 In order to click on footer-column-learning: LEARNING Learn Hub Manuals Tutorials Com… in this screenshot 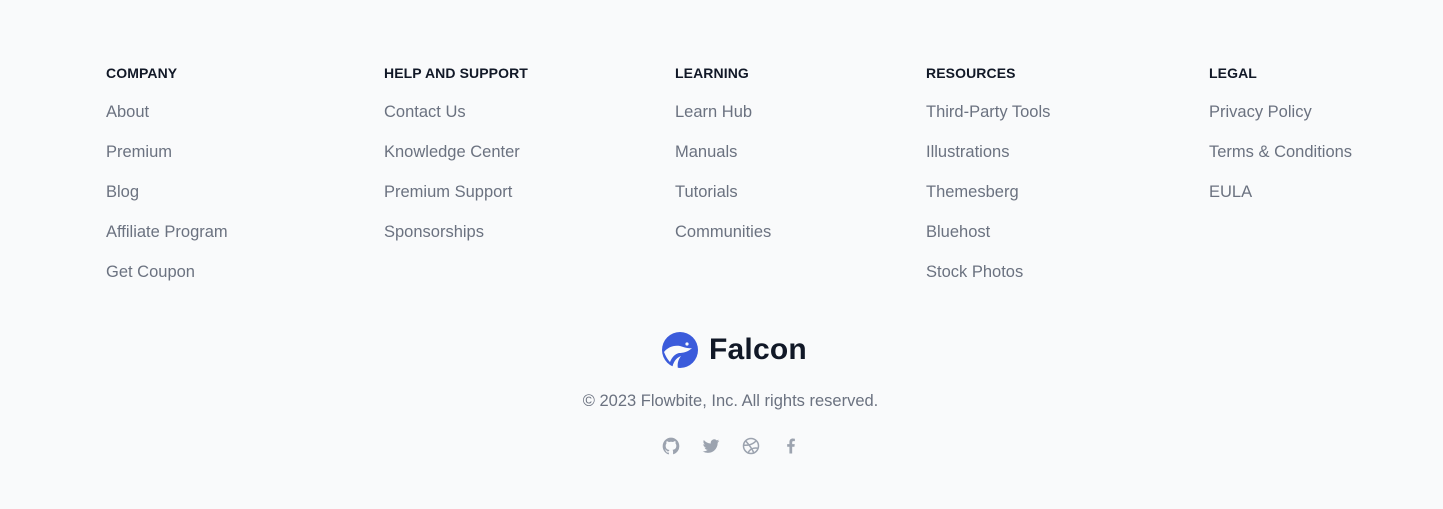, I will do `click(723, 162)`.